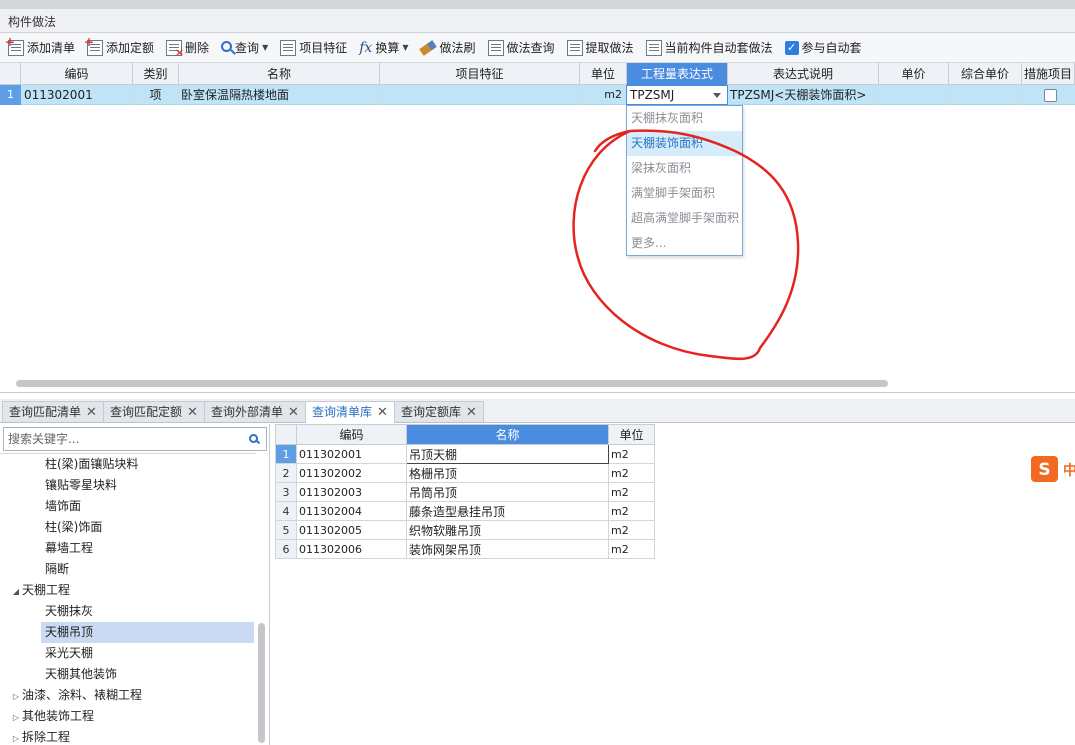 The image size is (1075, 745). I want to click on table-row: 1 011302001 吊顶天棚 m2, so click(465, 454).